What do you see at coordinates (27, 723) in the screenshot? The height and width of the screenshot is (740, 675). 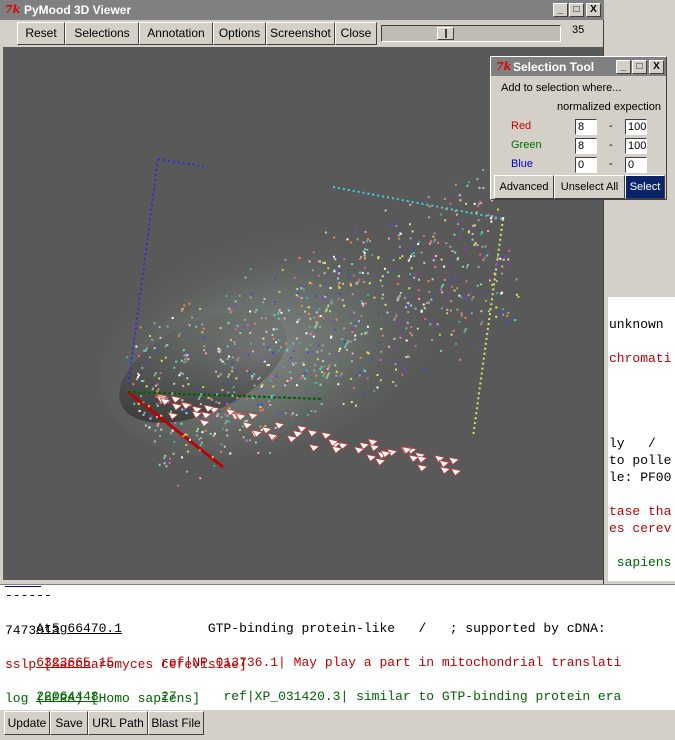 I see `update-button: Update` at bounding box center [27, 723].